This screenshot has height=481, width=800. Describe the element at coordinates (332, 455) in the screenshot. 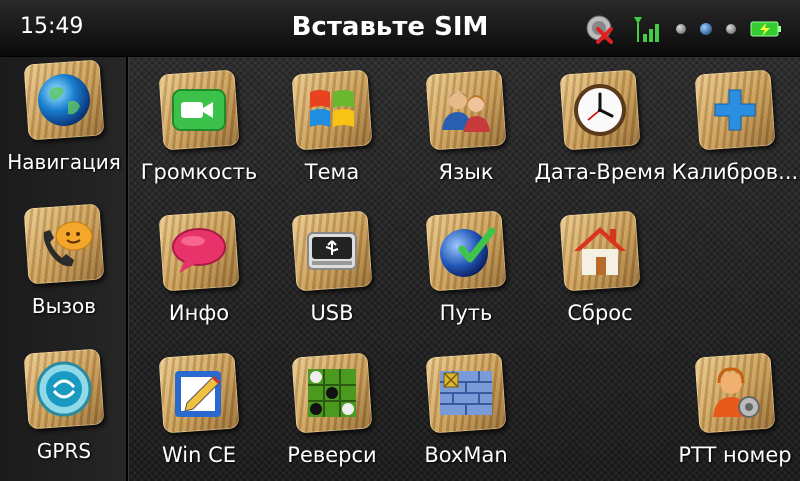

I see `tile-label: Реверси` at that location.